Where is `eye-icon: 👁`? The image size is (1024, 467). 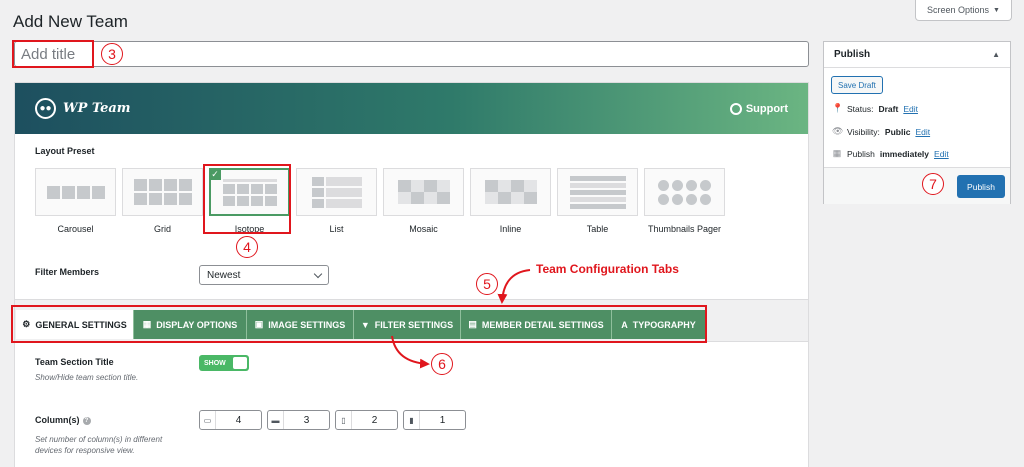
eye-icon: 👁 is located at coordinates (838, 131).